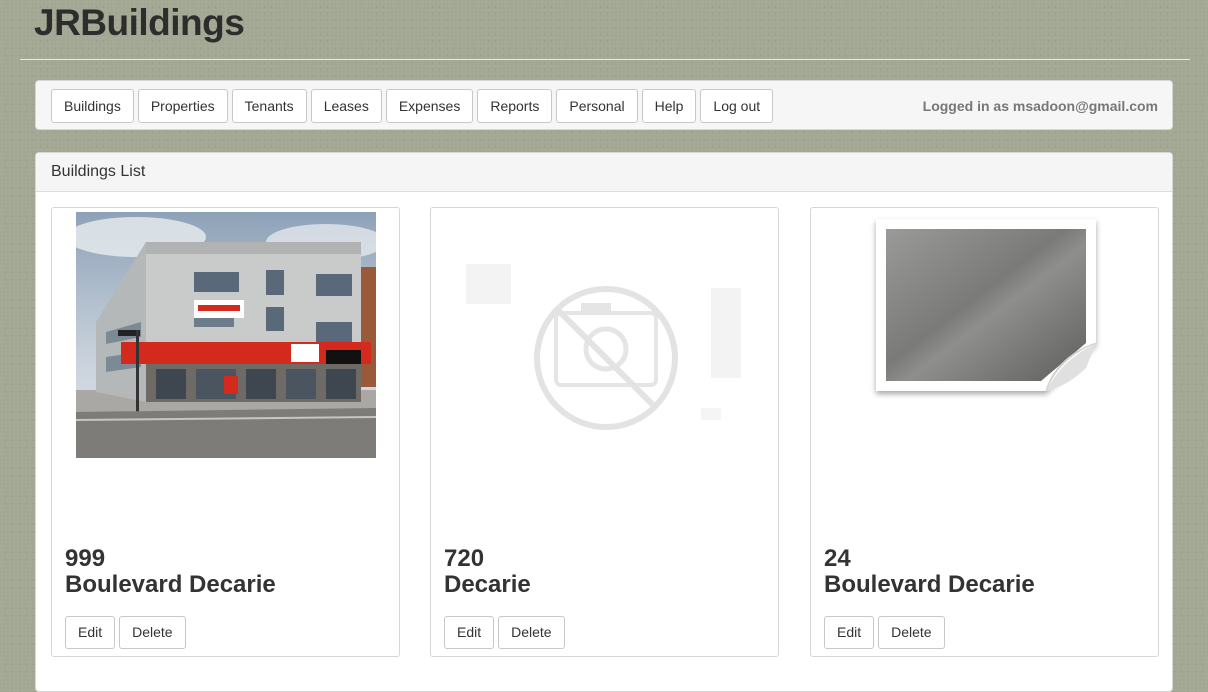 Image resolution: width=1208 pixels, height=692 pixels. I want to click on app-title: JRBuildings, so click(139, 22).